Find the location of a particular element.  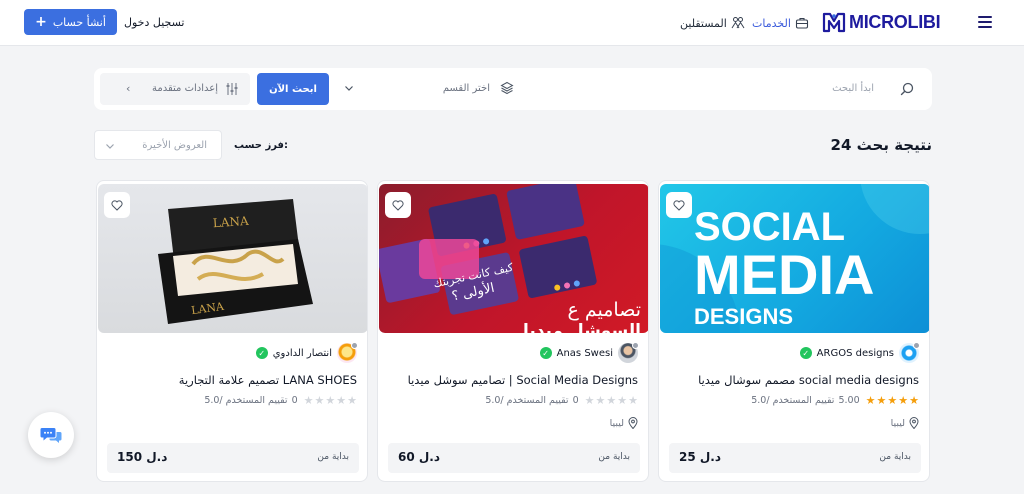

chat-button is located at coordinates (51, 435).